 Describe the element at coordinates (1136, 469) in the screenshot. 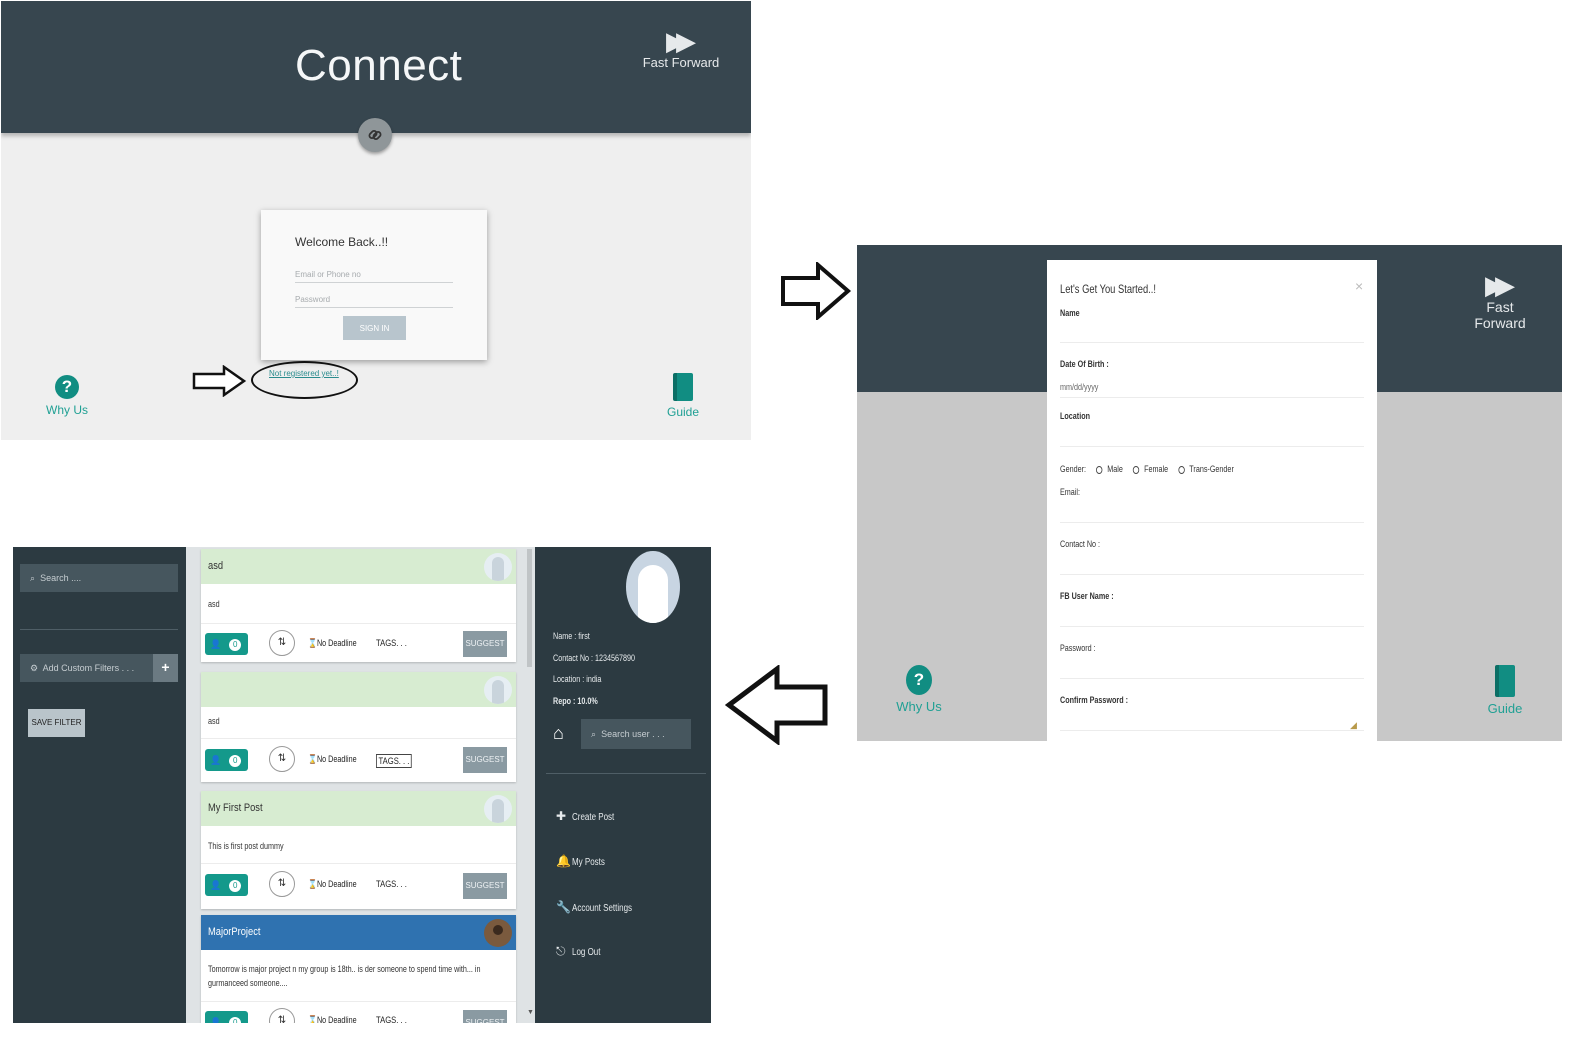

I see `radio-female` at that location.